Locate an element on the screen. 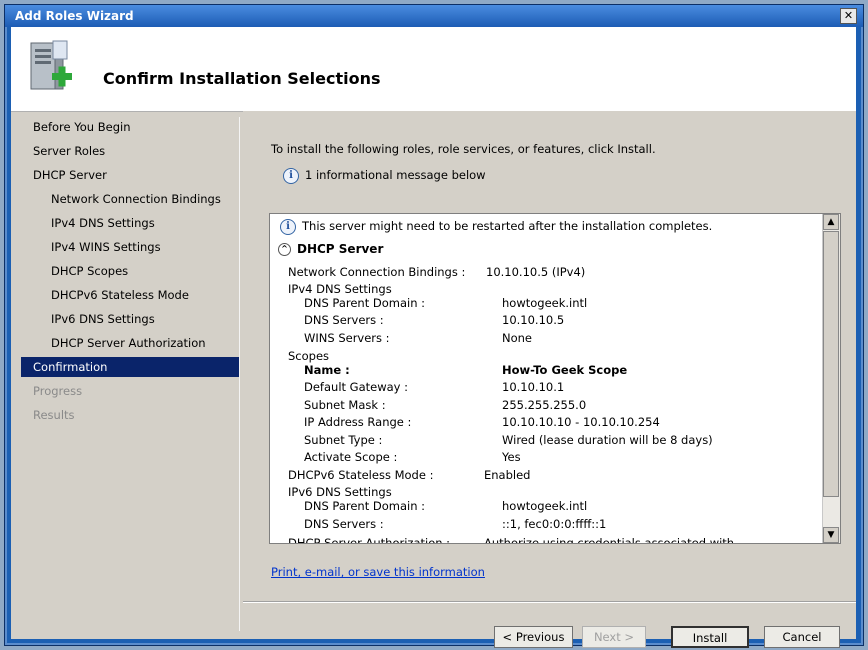 This screenshot has width=868, height=650. nav-item-network-connection-bindings: Network Connection Bindings is located at coordinates (130, 199).